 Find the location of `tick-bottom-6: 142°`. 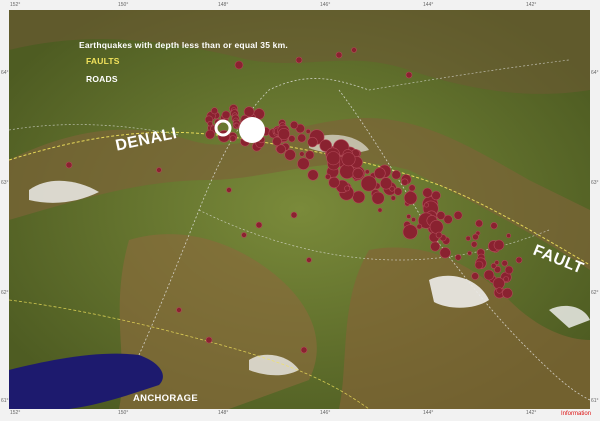

tick-bottom-6: 142° is located at coordinates (531, 413).